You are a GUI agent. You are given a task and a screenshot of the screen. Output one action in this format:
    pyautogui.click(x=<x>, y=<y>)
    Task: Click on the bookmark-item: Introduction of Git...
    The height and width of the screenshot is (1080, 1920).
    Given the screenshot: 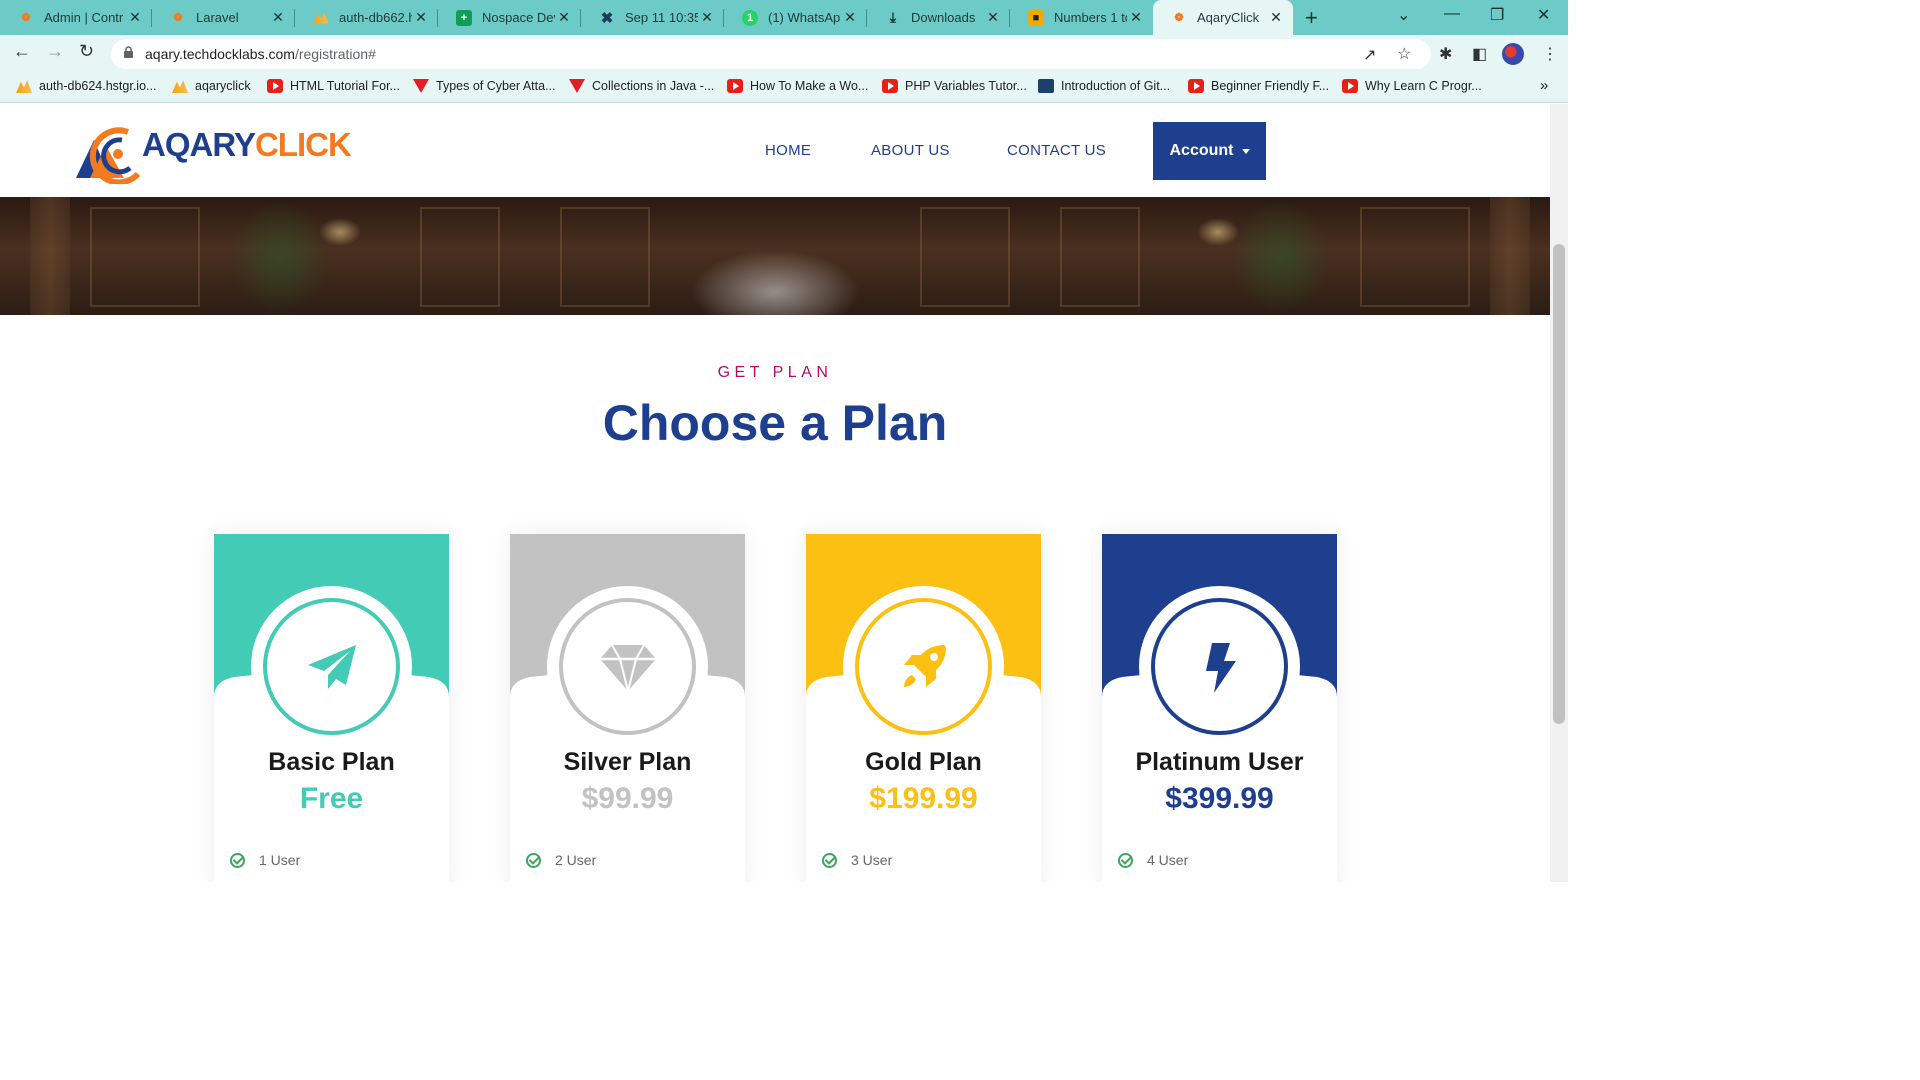 What is the action you would take?
    pyautogui.click(x=1104, y=86)
    